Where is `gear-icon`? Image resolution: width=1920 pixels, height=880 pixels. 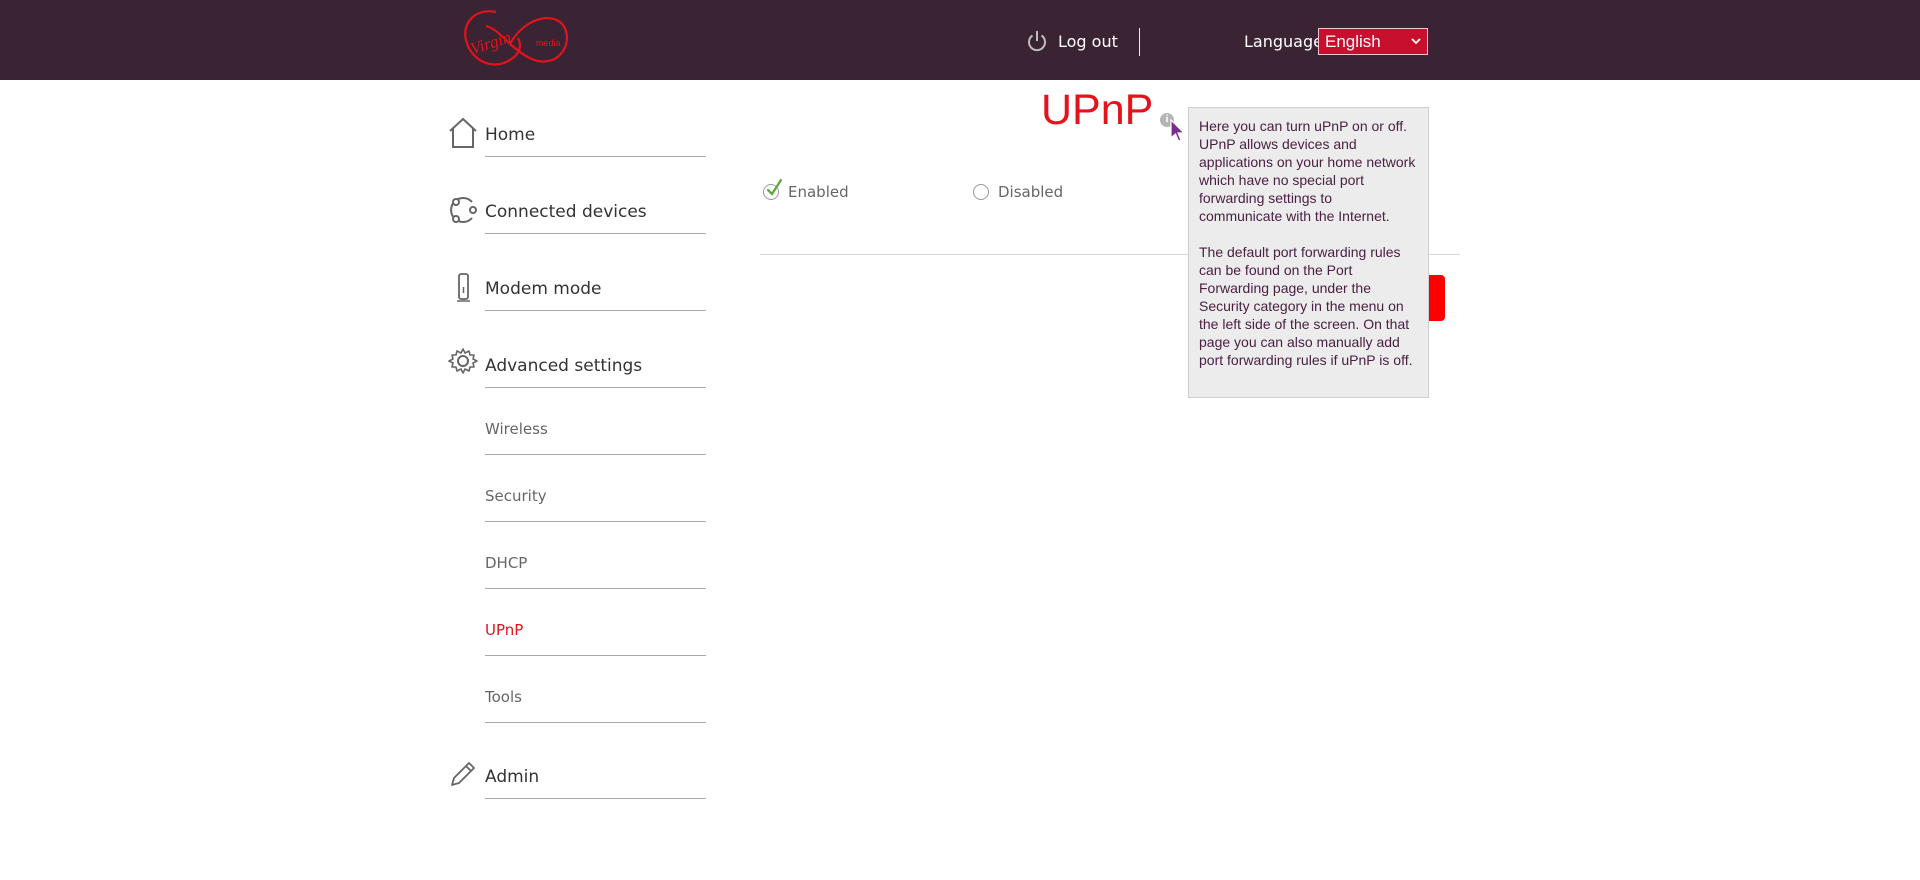 gear-icon is located at coordinates (463, 361).